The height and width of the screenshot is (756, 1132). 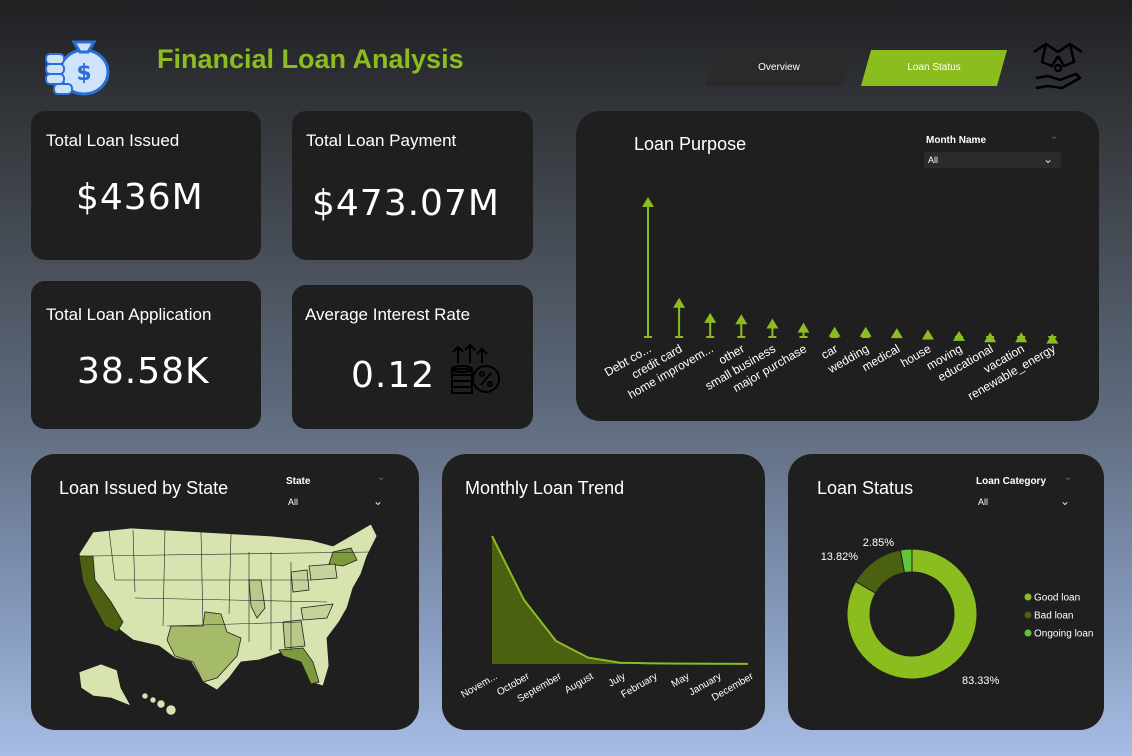 What do you see at coordinates (1057, 598) in the screenshot?
I see `legend-label: Good loan` at bounding box center [1057, 598].